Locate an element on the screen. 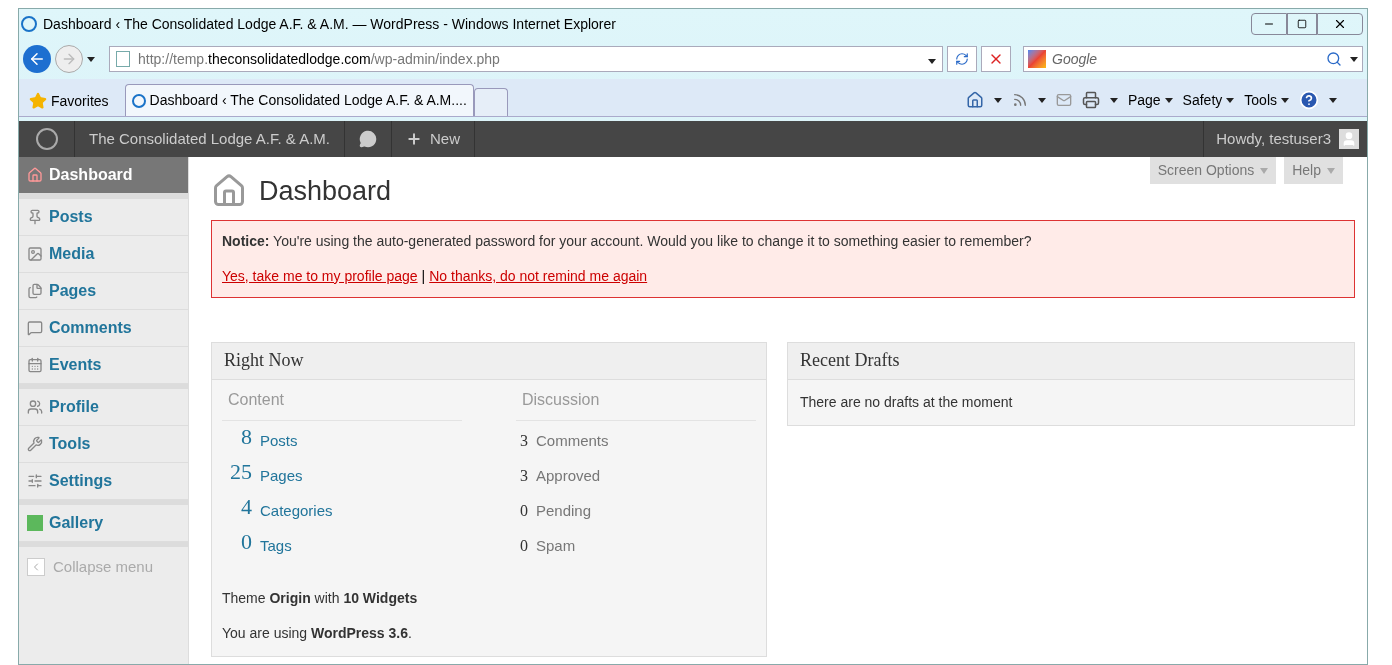  sliders-icon is located at coordinates (35, 481).